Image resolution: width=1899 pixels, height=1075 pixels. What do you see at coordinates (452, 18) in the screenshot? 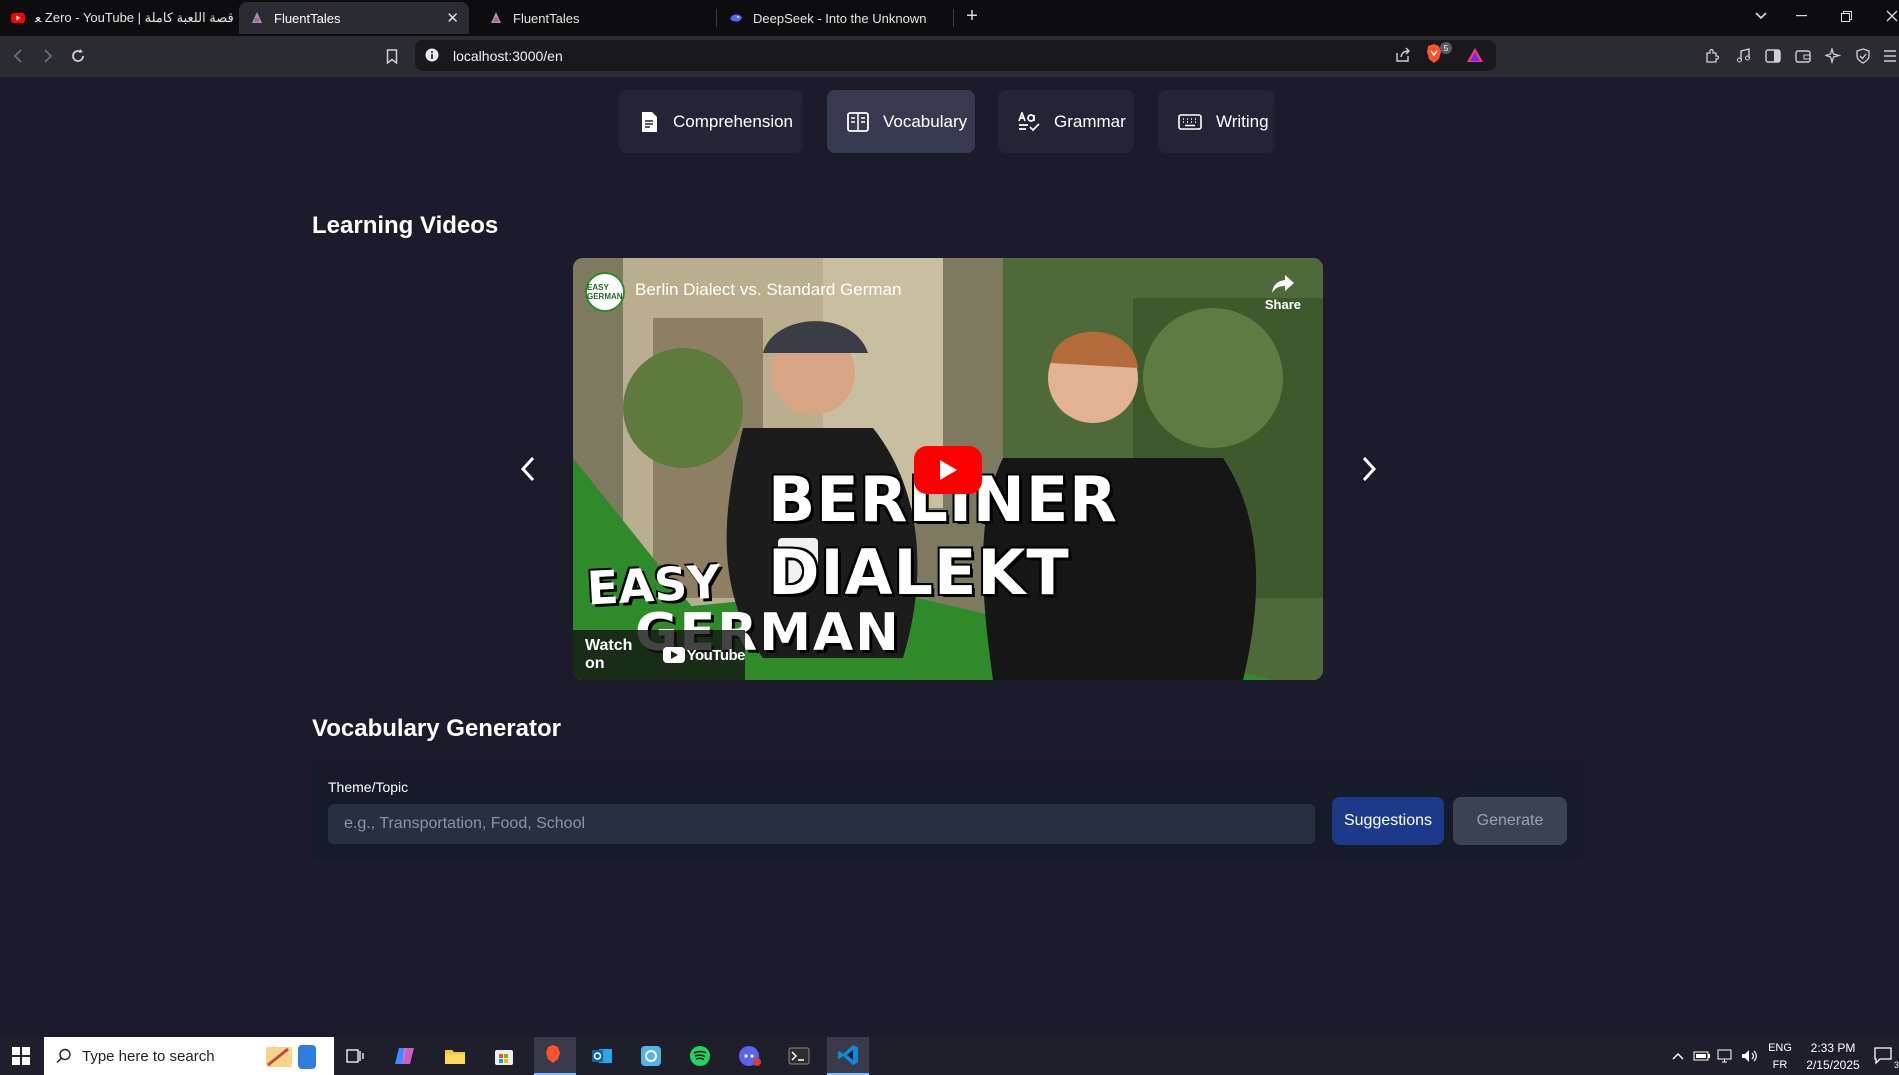
I see `close-icon: ✕` at bounding box center [452, 18].